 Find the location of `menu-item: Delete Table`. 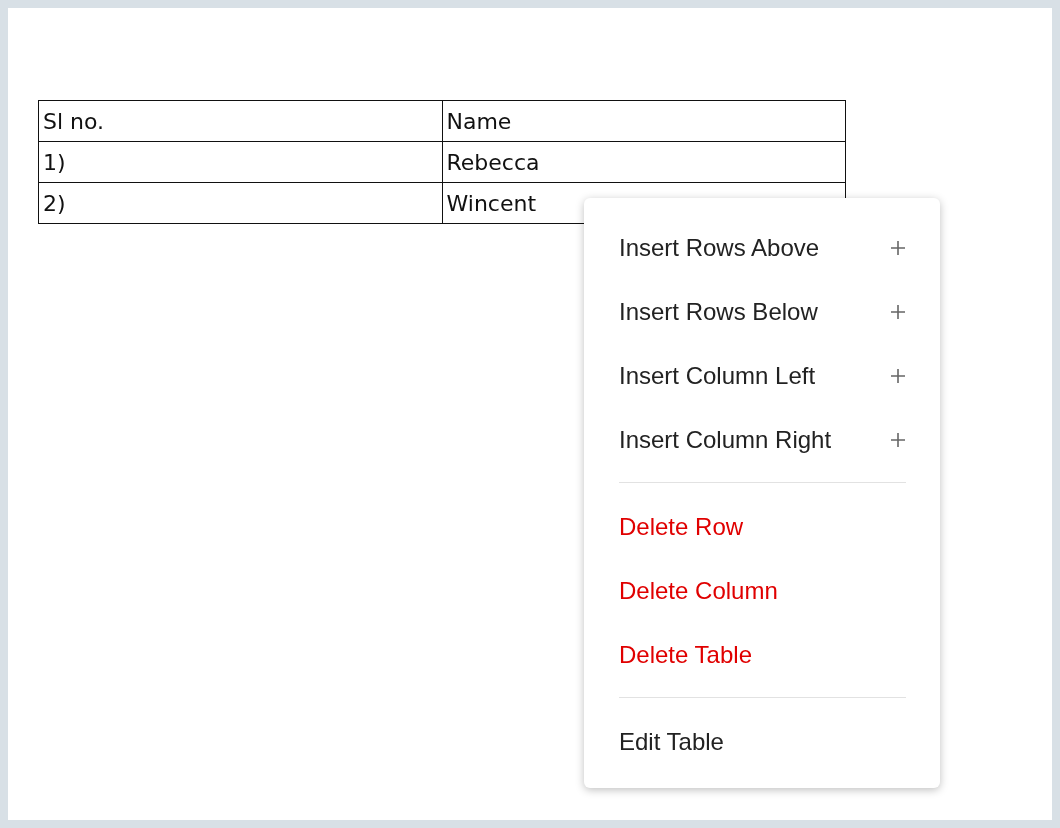

menu-item: Delete Table is located at coordinates (762, 655).